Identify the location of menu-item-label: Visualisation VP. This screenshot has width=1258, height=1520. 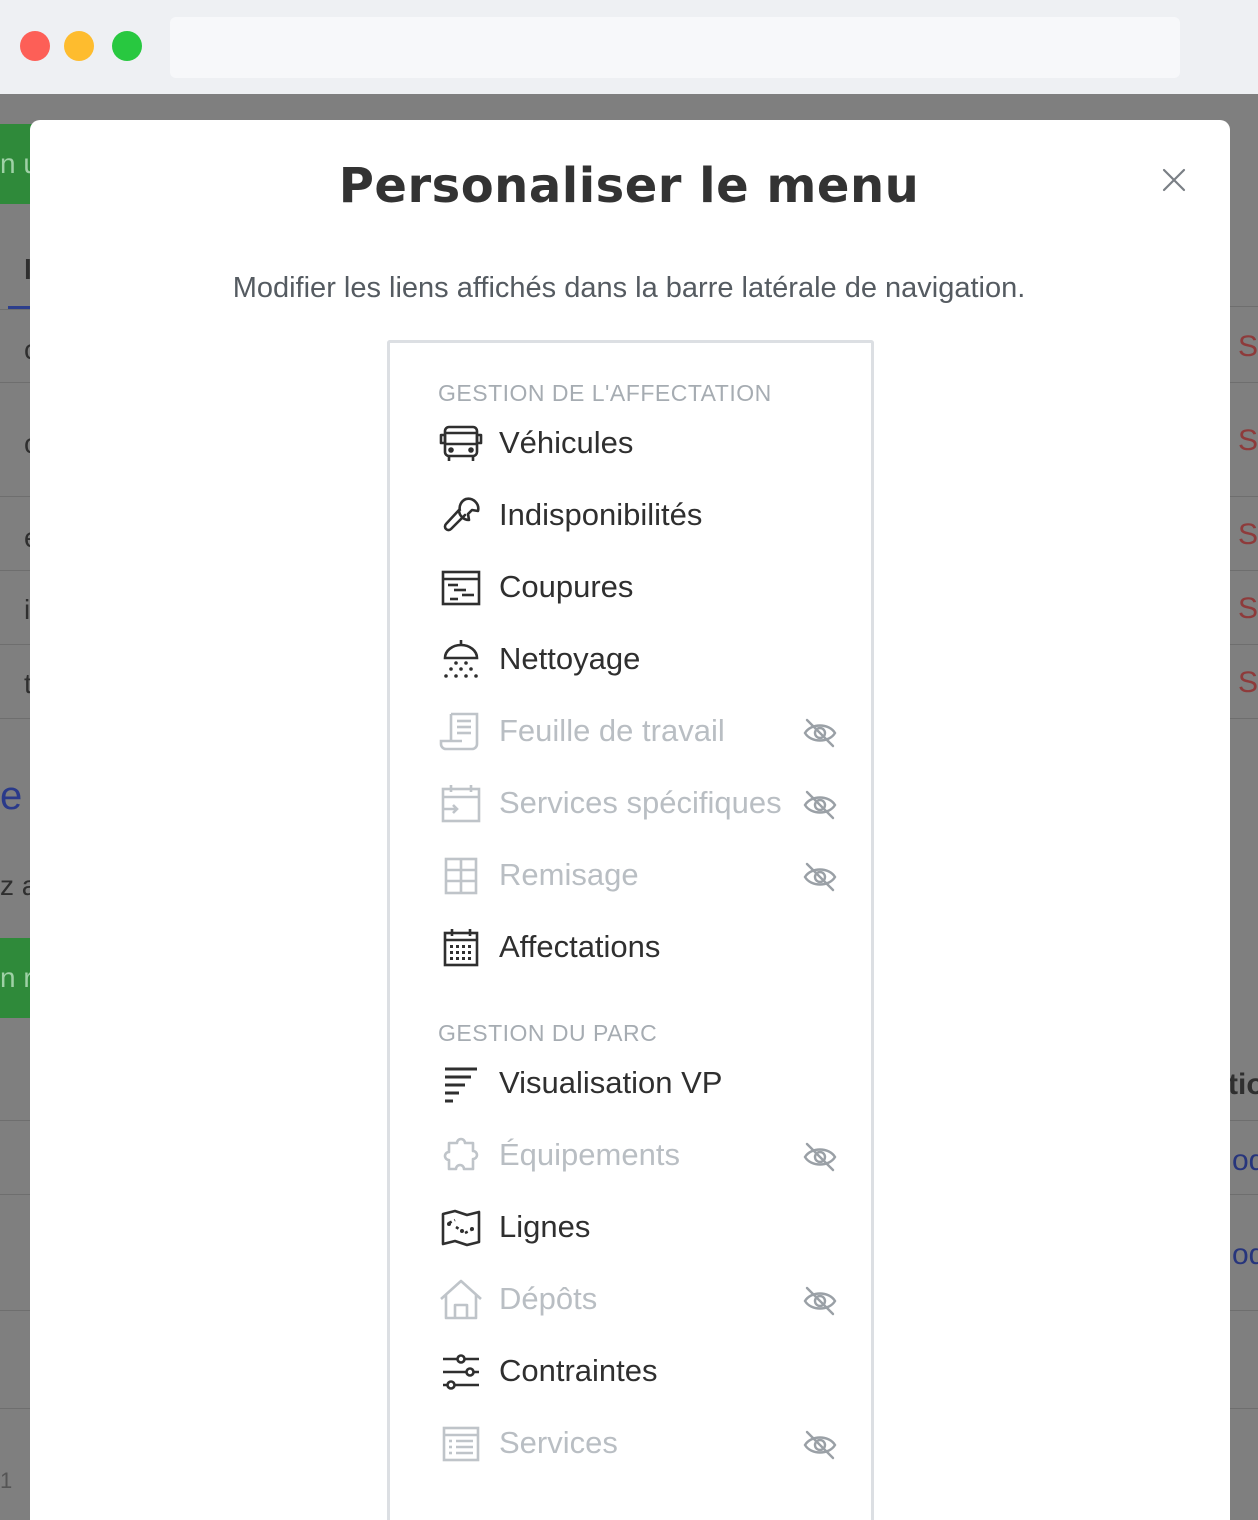
(611, 1082).